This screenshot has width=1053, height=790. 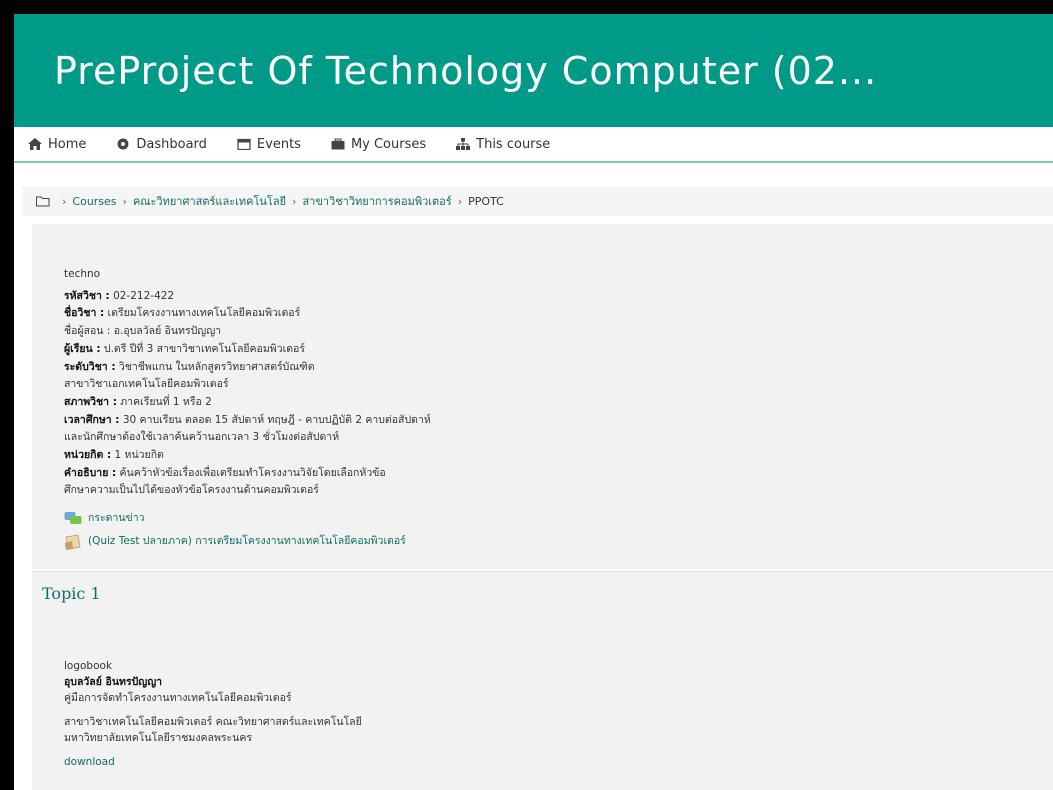 What do you see at coordinates (123, 144) in the screenshot?
I see `dashboard-icon` at bounding box center [123, 144].